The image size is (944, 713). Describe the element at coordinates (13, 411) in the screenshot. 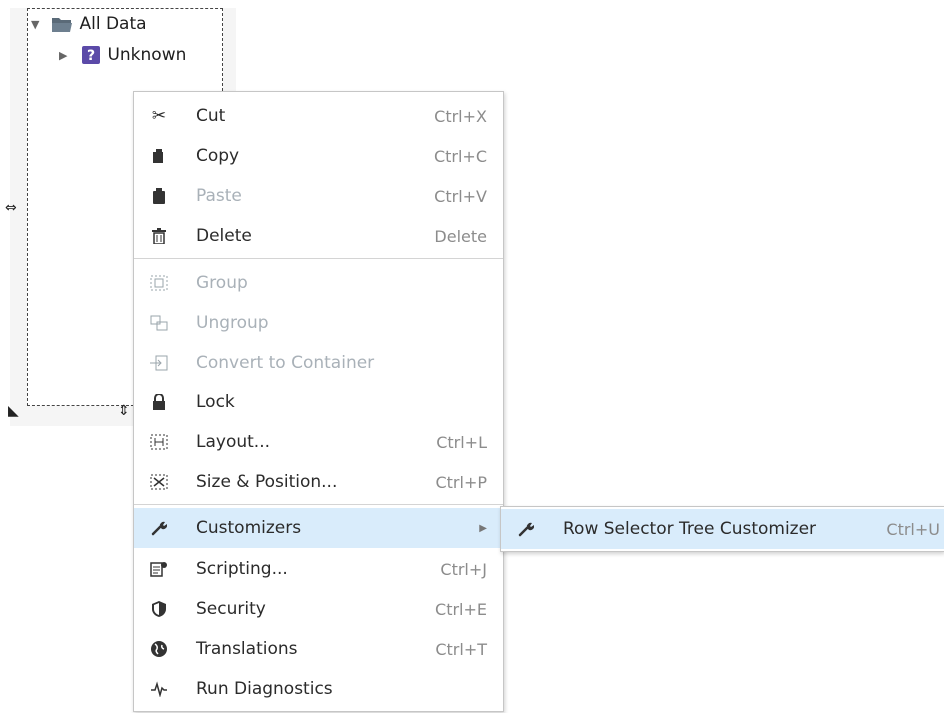

I see `resize-diagonal-handle-icon: ◣` at that location.